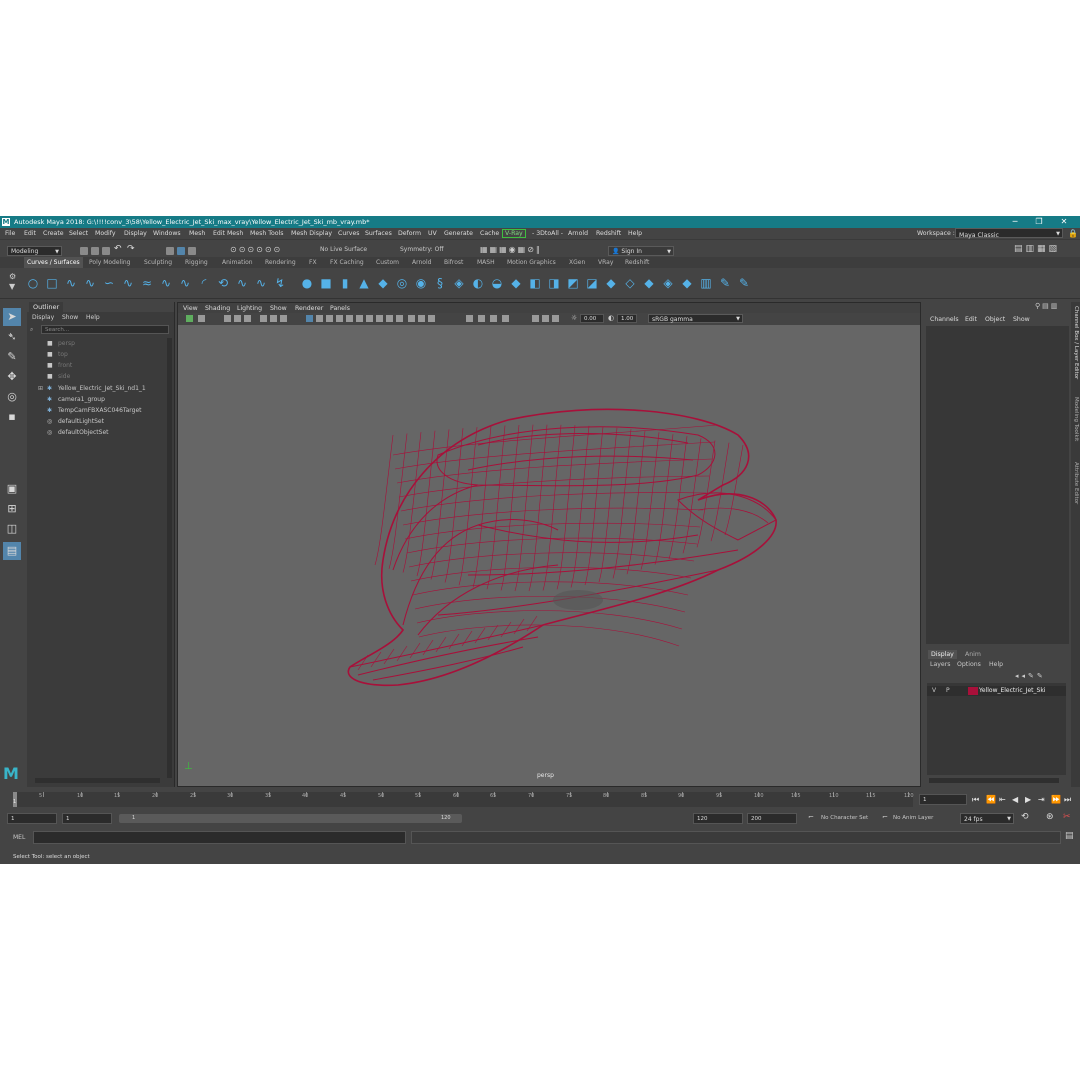 Image resolution: width=1080 pixels, height=1080 pixels. What do you see at coordinates (545, 318) in the screenshot?
I see `gate-icon` at bounding box center [545, 318].